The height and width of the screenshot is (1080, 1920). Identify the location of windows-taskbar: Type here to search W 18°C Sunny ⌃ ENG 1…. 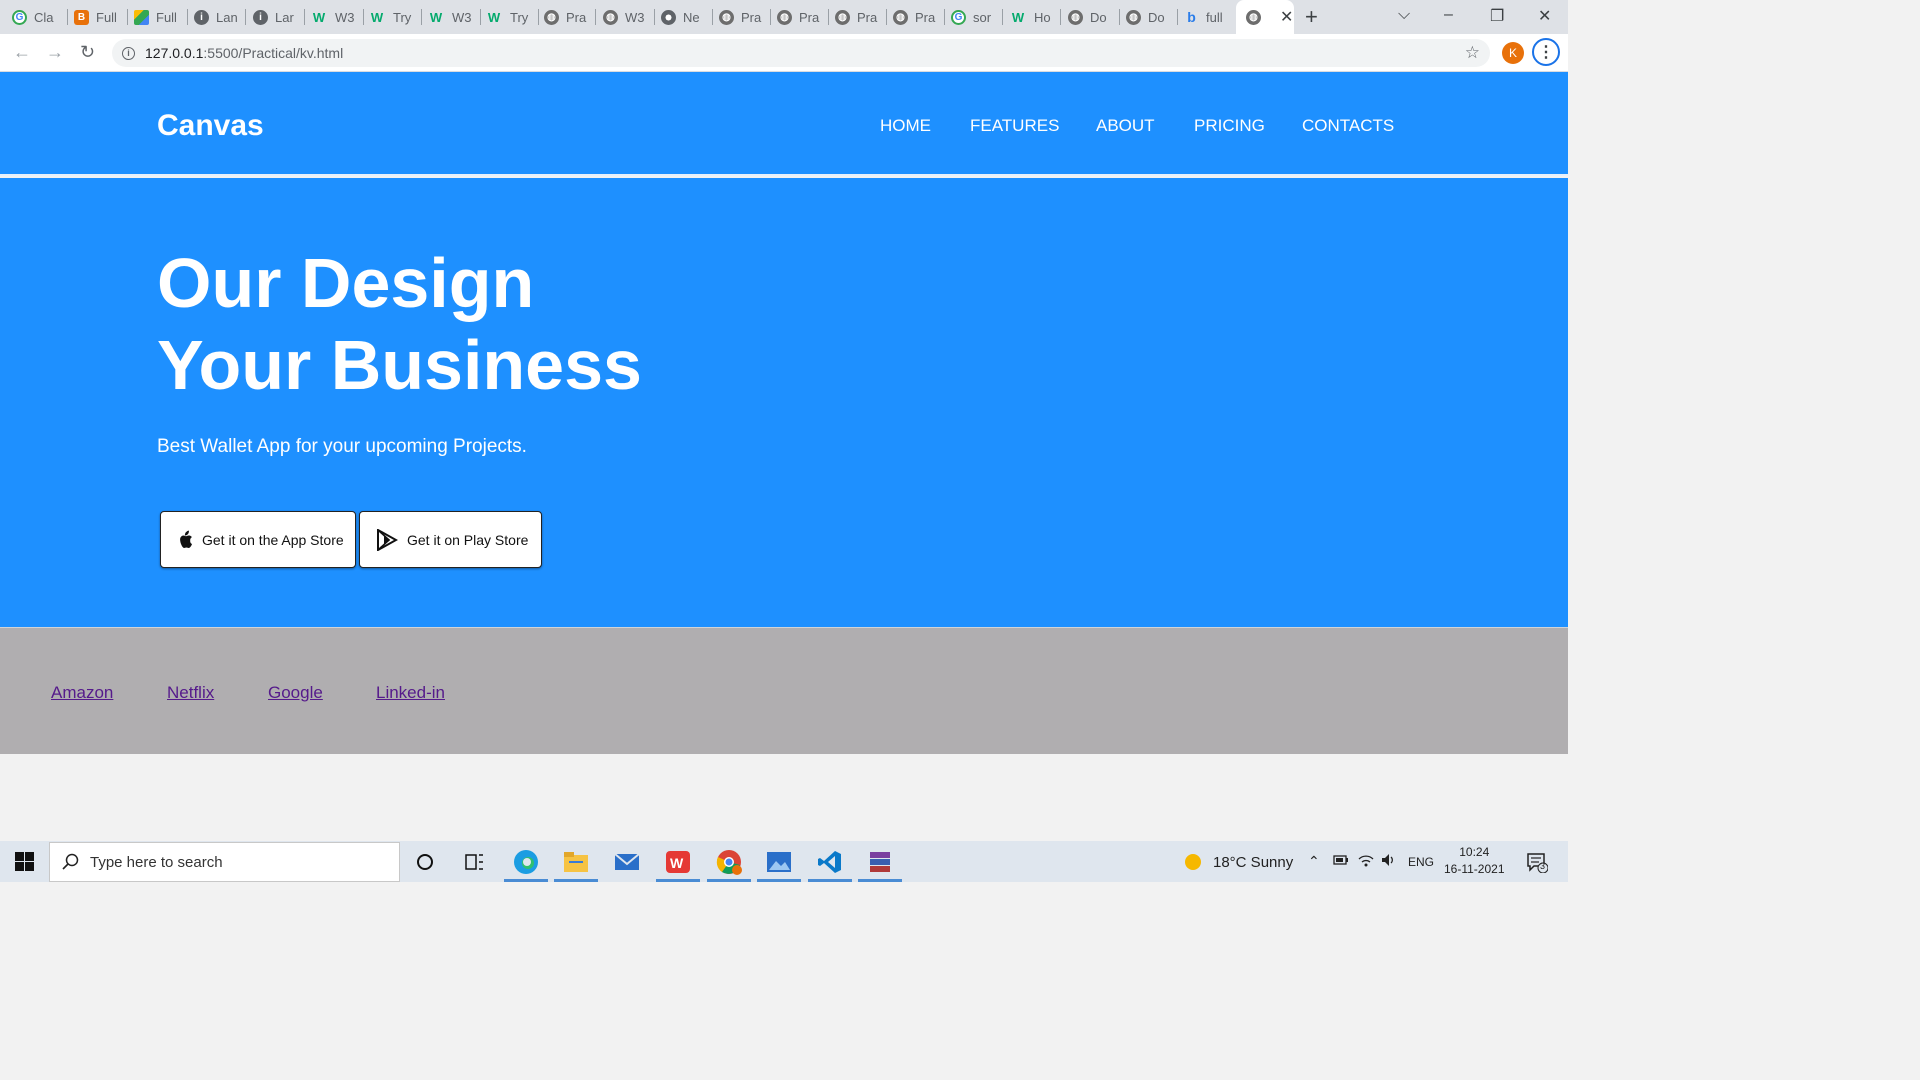
(784, 861).